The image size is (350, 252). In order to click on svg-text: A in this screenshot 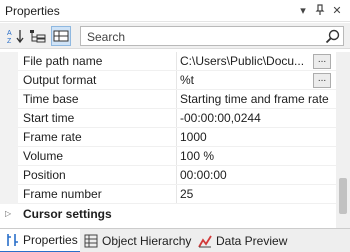, I will do `click(9, 33)`.